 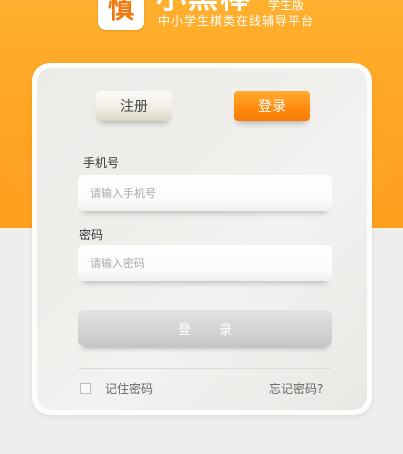 I want to click on phone-label: 手机号, so click(x=101, y=163).